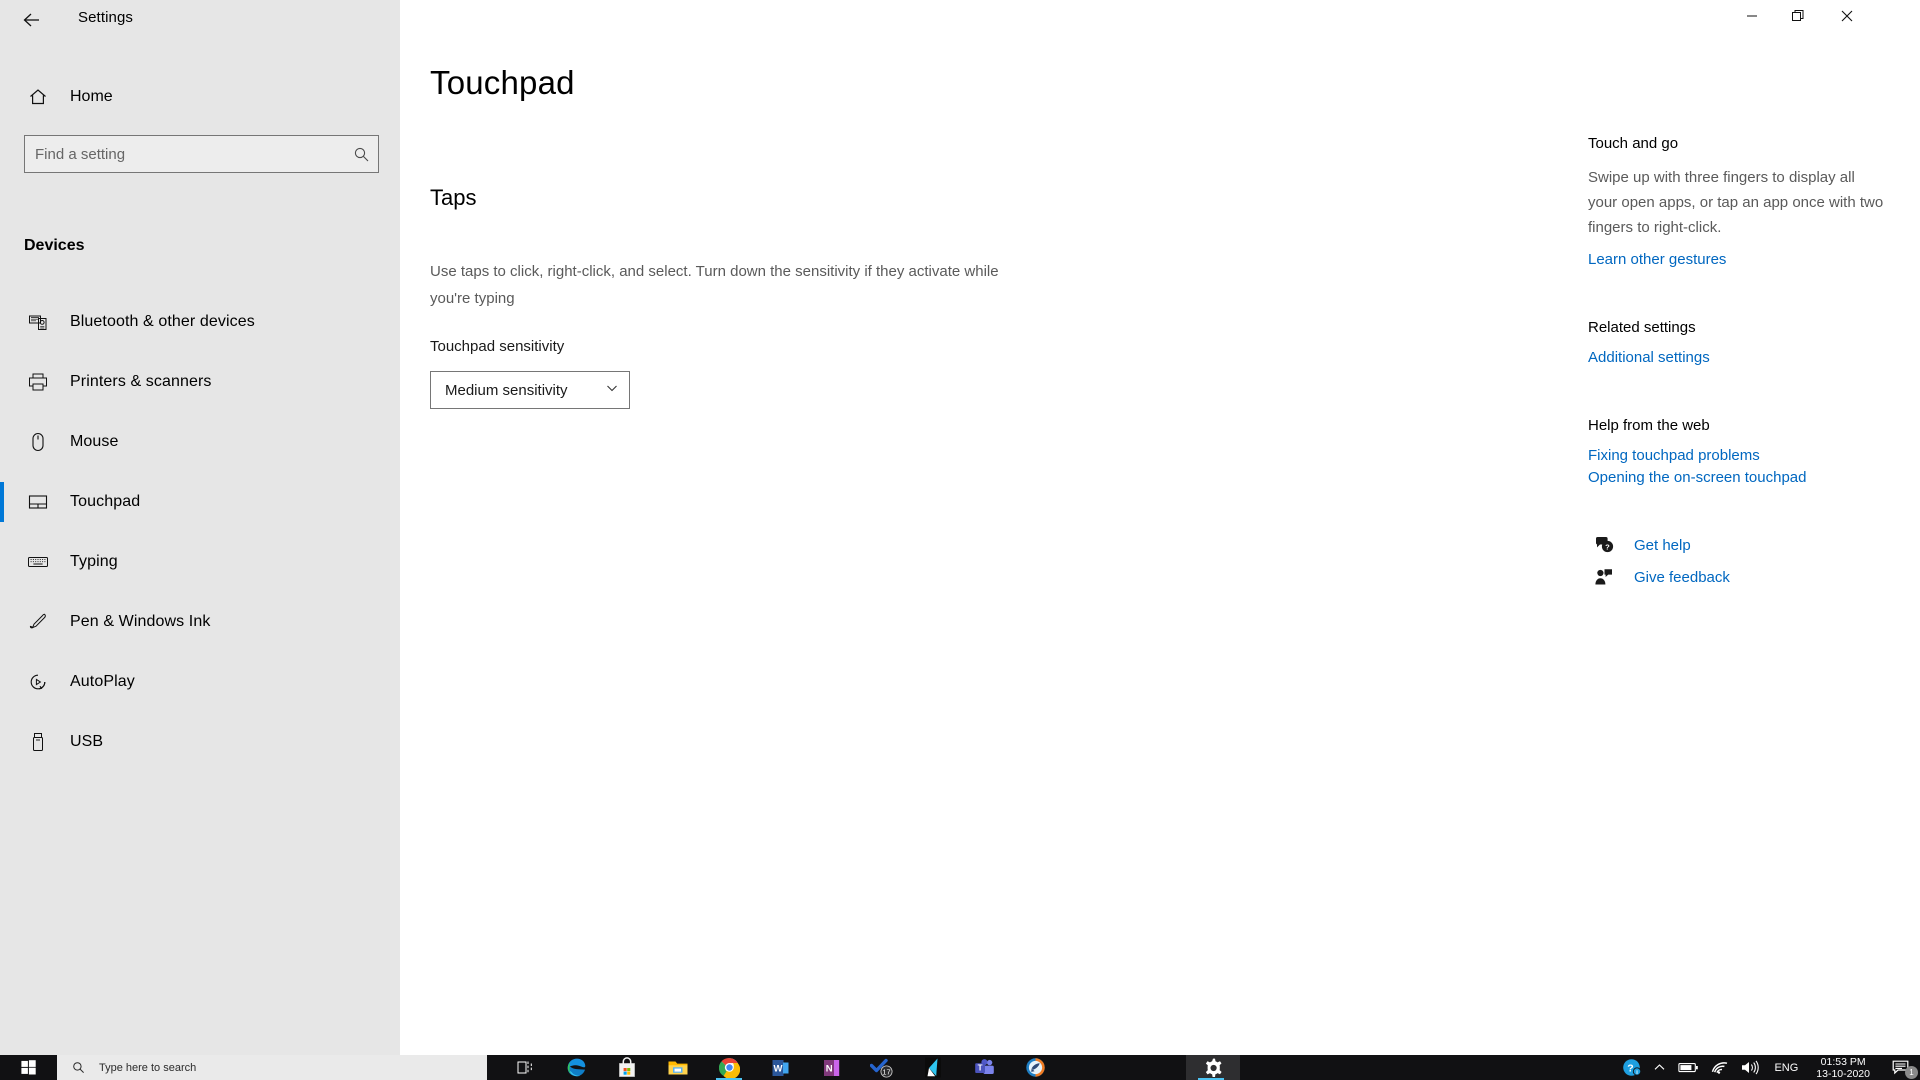 This screenshot has height=1080, width=1920. Describe the element at coordinates (31, 20) in the screenshot. I see `back-button` at that location.